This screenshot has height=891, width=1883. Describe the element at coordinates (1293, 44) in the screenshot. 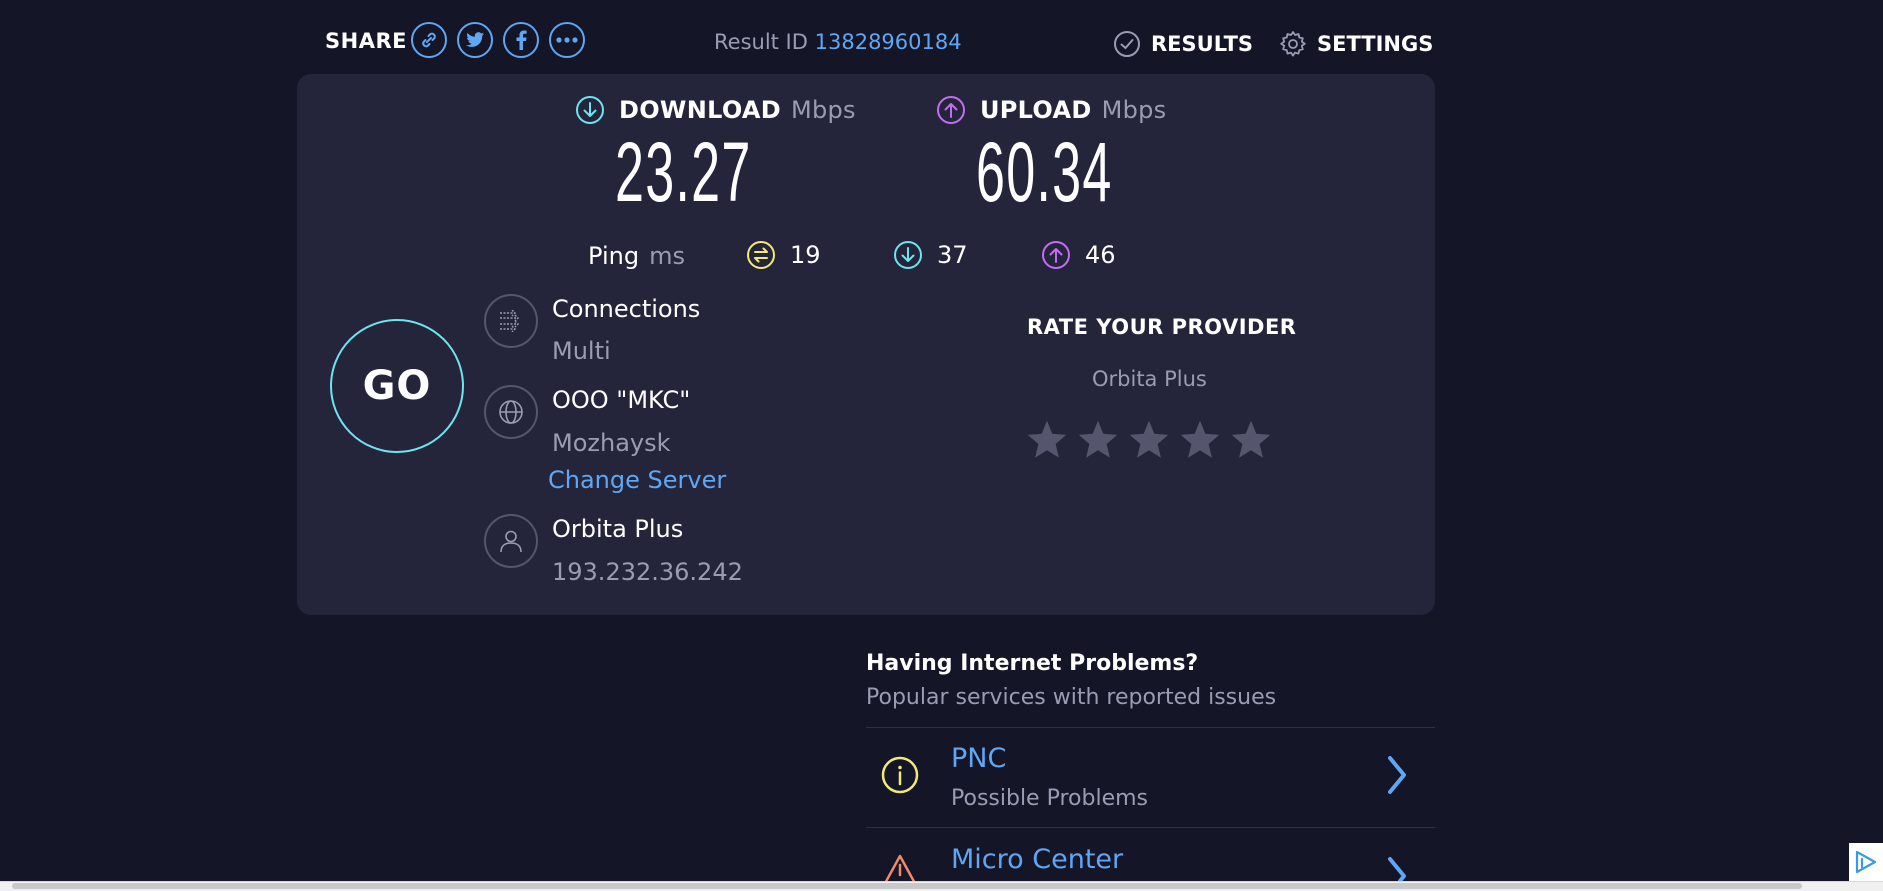

I see `gear-icon` at that location.